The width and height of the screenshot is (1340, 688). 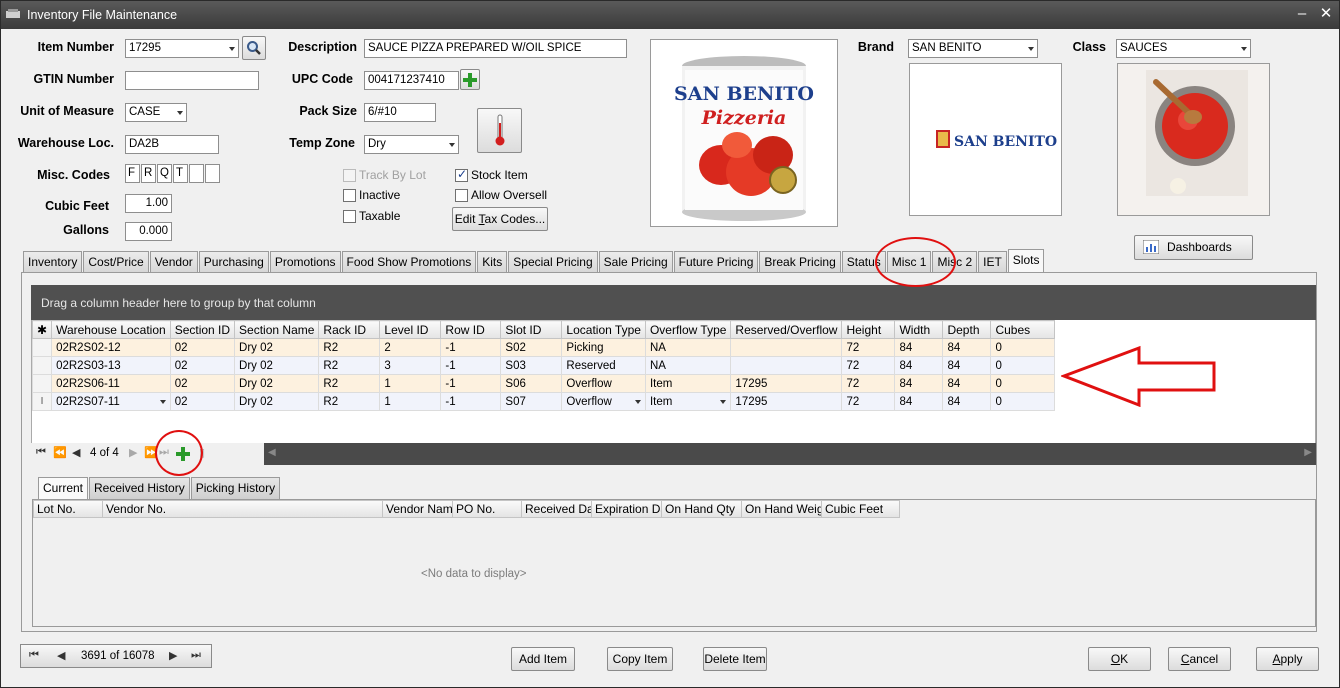 I want to click on last-item-icon: ⏭, so click(x=196, y=655).